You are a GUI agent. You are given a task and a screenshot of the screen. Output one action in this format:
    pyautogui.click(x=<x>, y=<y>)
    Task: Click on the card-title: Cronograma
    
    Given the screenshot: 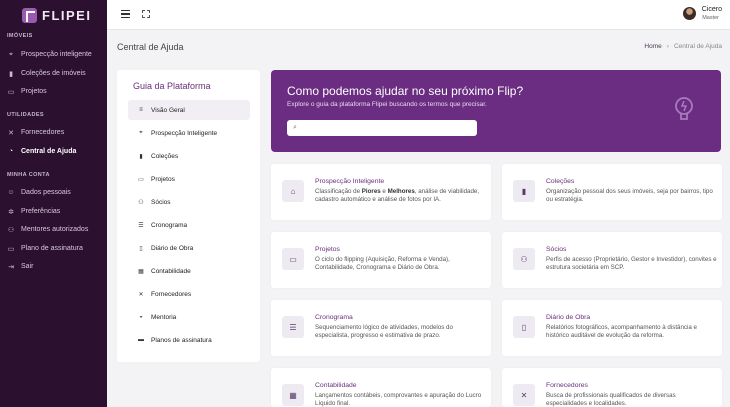 What is the action you would take?
    pyautogui.click(x=334, y=317)
    